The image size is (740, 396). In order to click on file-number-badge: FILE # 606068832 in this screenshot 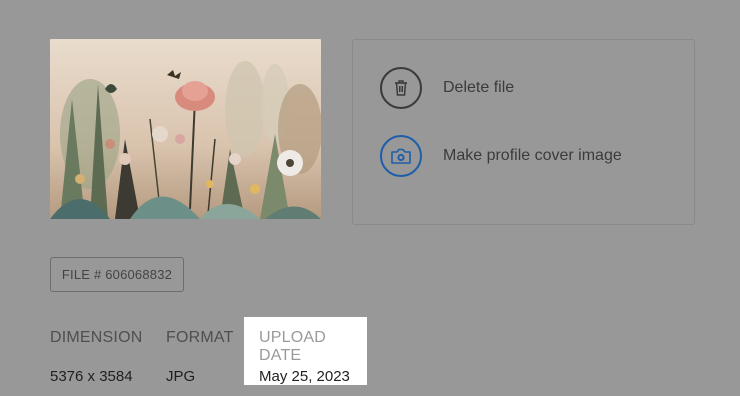, I will do `click(117, 274)`.